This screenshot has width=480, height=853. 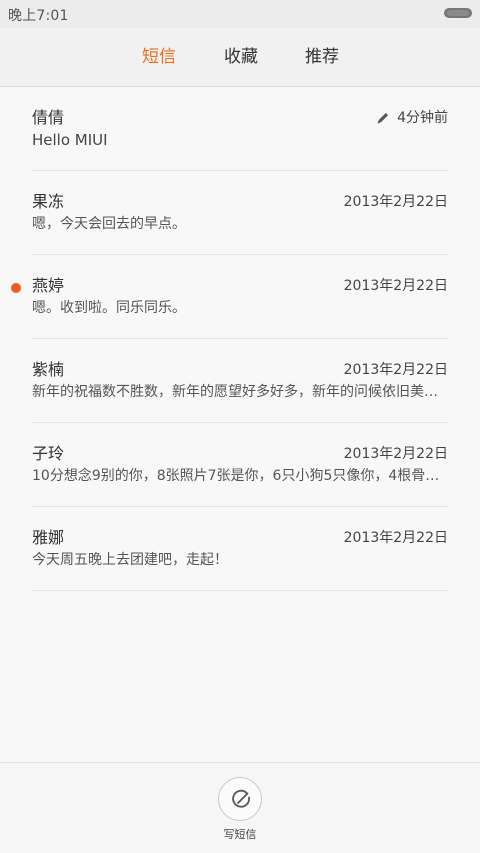 I want to click on conversation-item: 雅娜 2013年2月22日 今天周五晚上去团建吧，走起！, so click(x=240, y=549).